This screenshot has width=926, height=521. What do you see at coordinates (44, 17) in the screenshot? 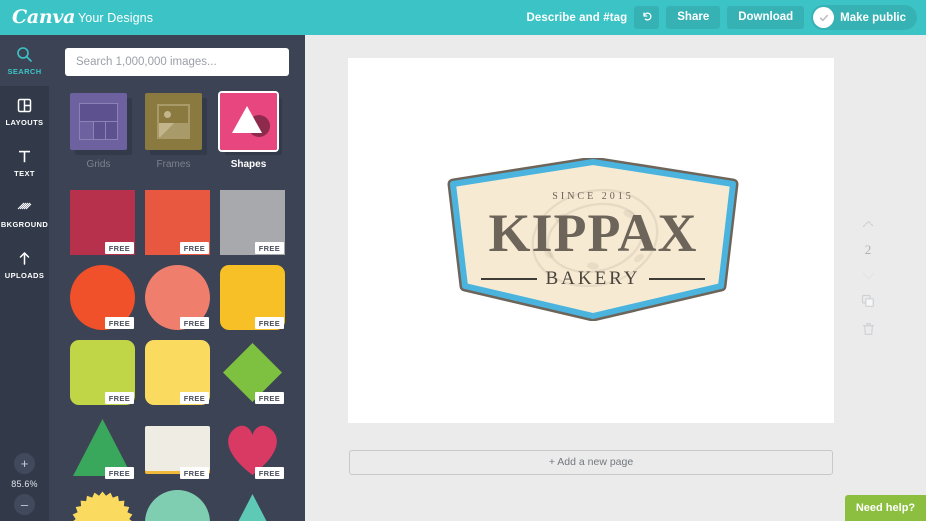
I see `brand-logo-text: Canva` at bounding box center [44, 17].